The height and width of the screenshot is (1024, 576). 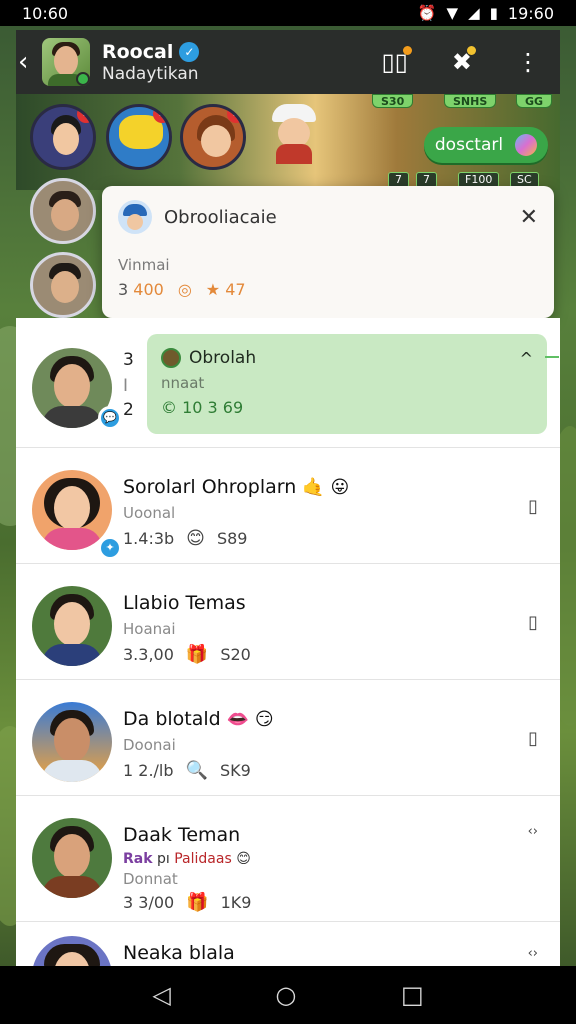 I want to click on contact-time: 1 2./lb, so click(x=148, y=770).